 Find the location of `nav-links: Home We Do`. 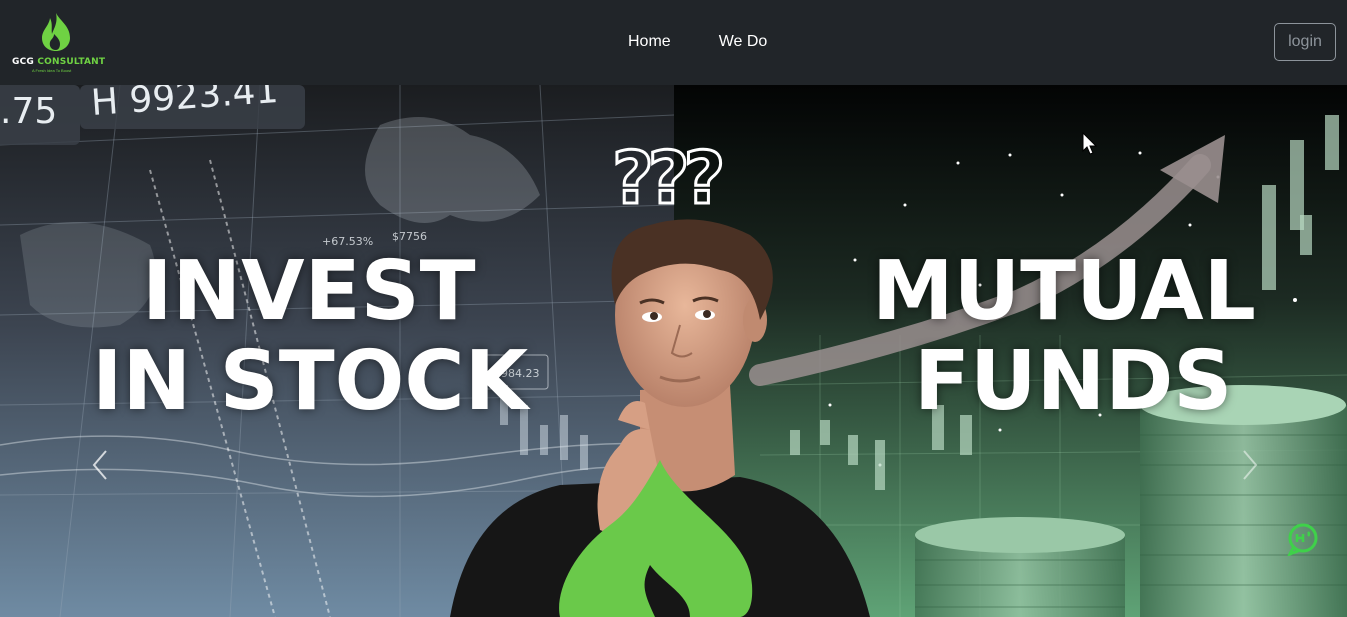

nav-links: Home We Do is located at coordinates (697, 42).